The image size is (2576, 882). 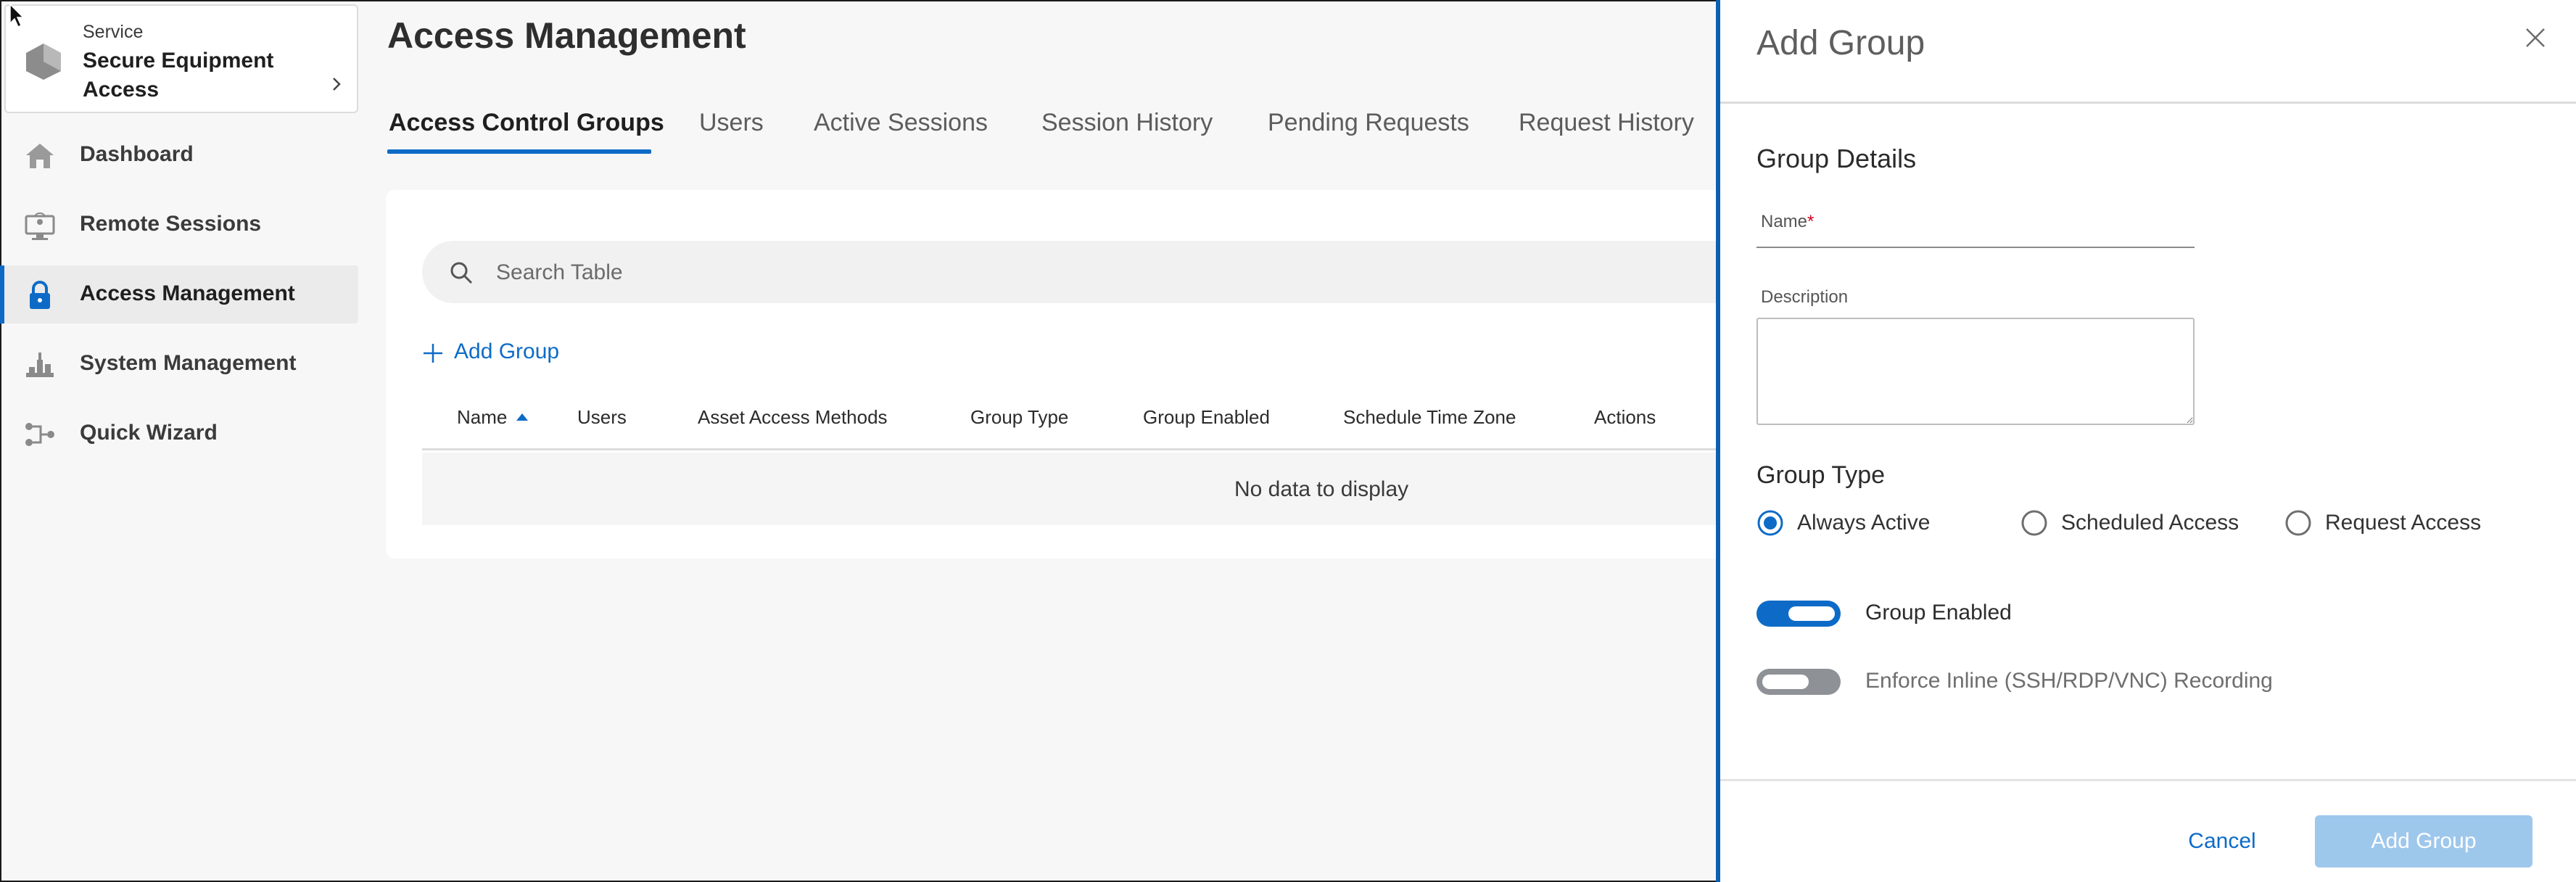 I want to click on page-title: Access Management, so click(x=566, y=35).